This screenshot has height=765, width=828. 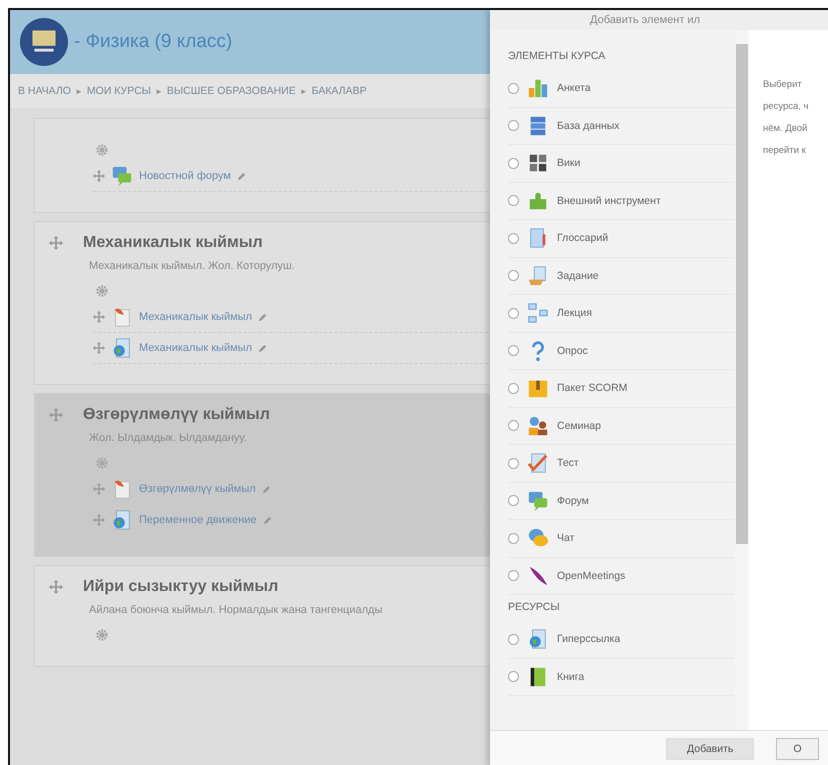 I want to click on option-label: Гиперссылка, so click(x=588, y=639).